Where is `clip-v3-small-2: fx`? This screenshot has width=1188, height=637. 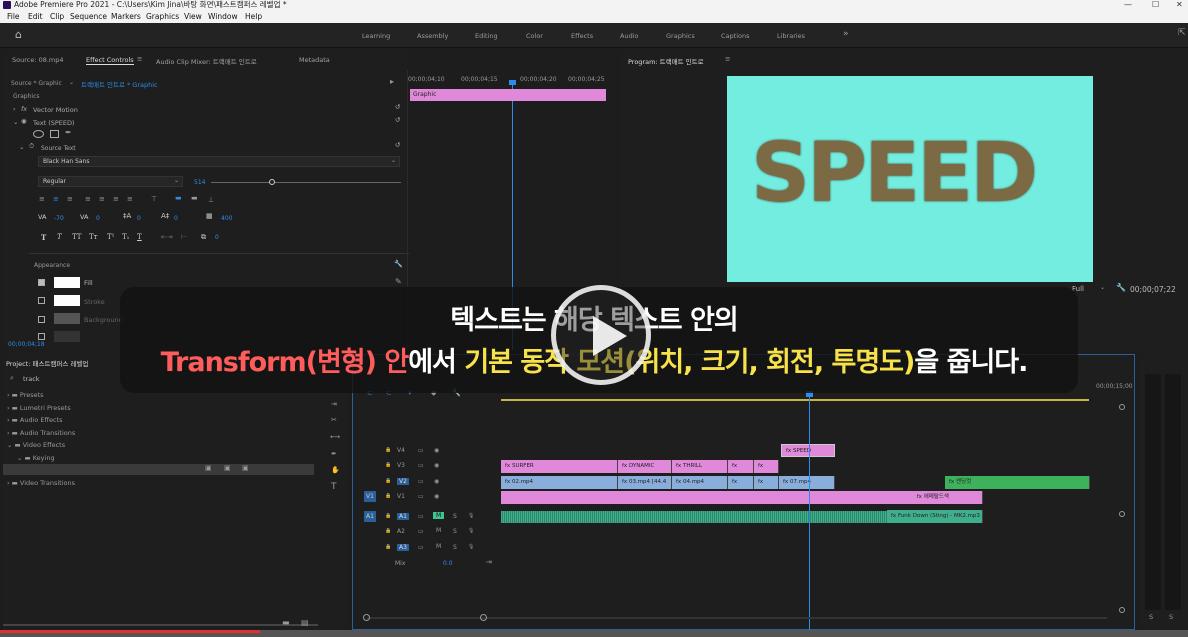
clip-v3-small-2: fx is located at coordinates (766, 466).